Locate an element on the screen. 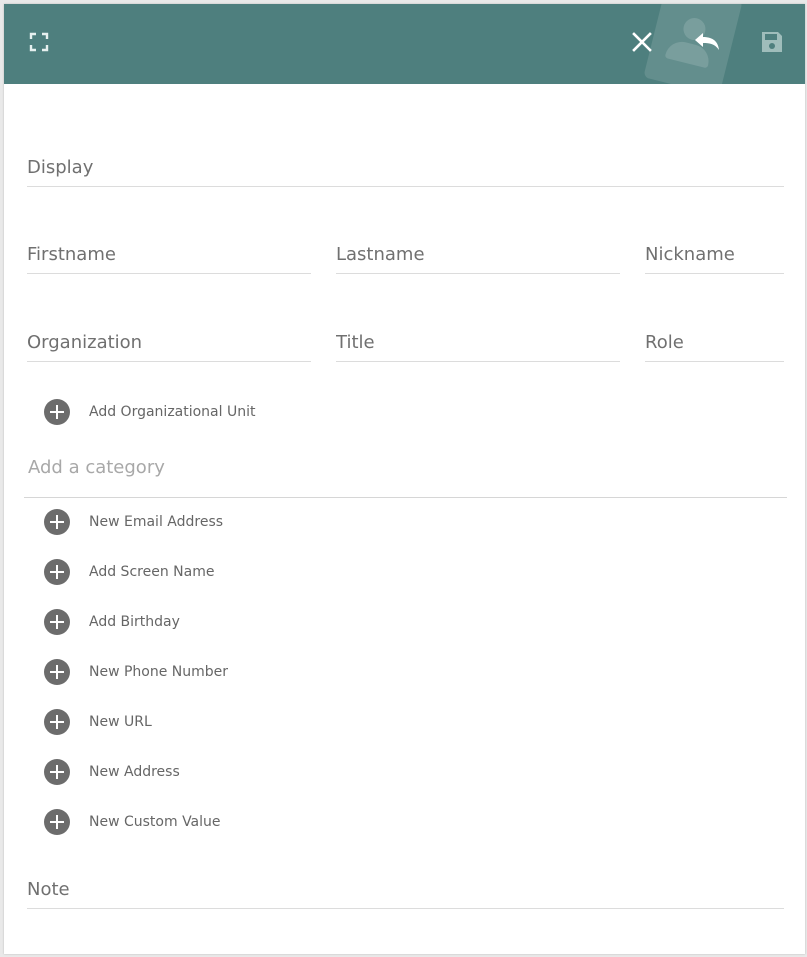 This screenshot has height=957, width=807. title-input is located at coordinates (478, 342).